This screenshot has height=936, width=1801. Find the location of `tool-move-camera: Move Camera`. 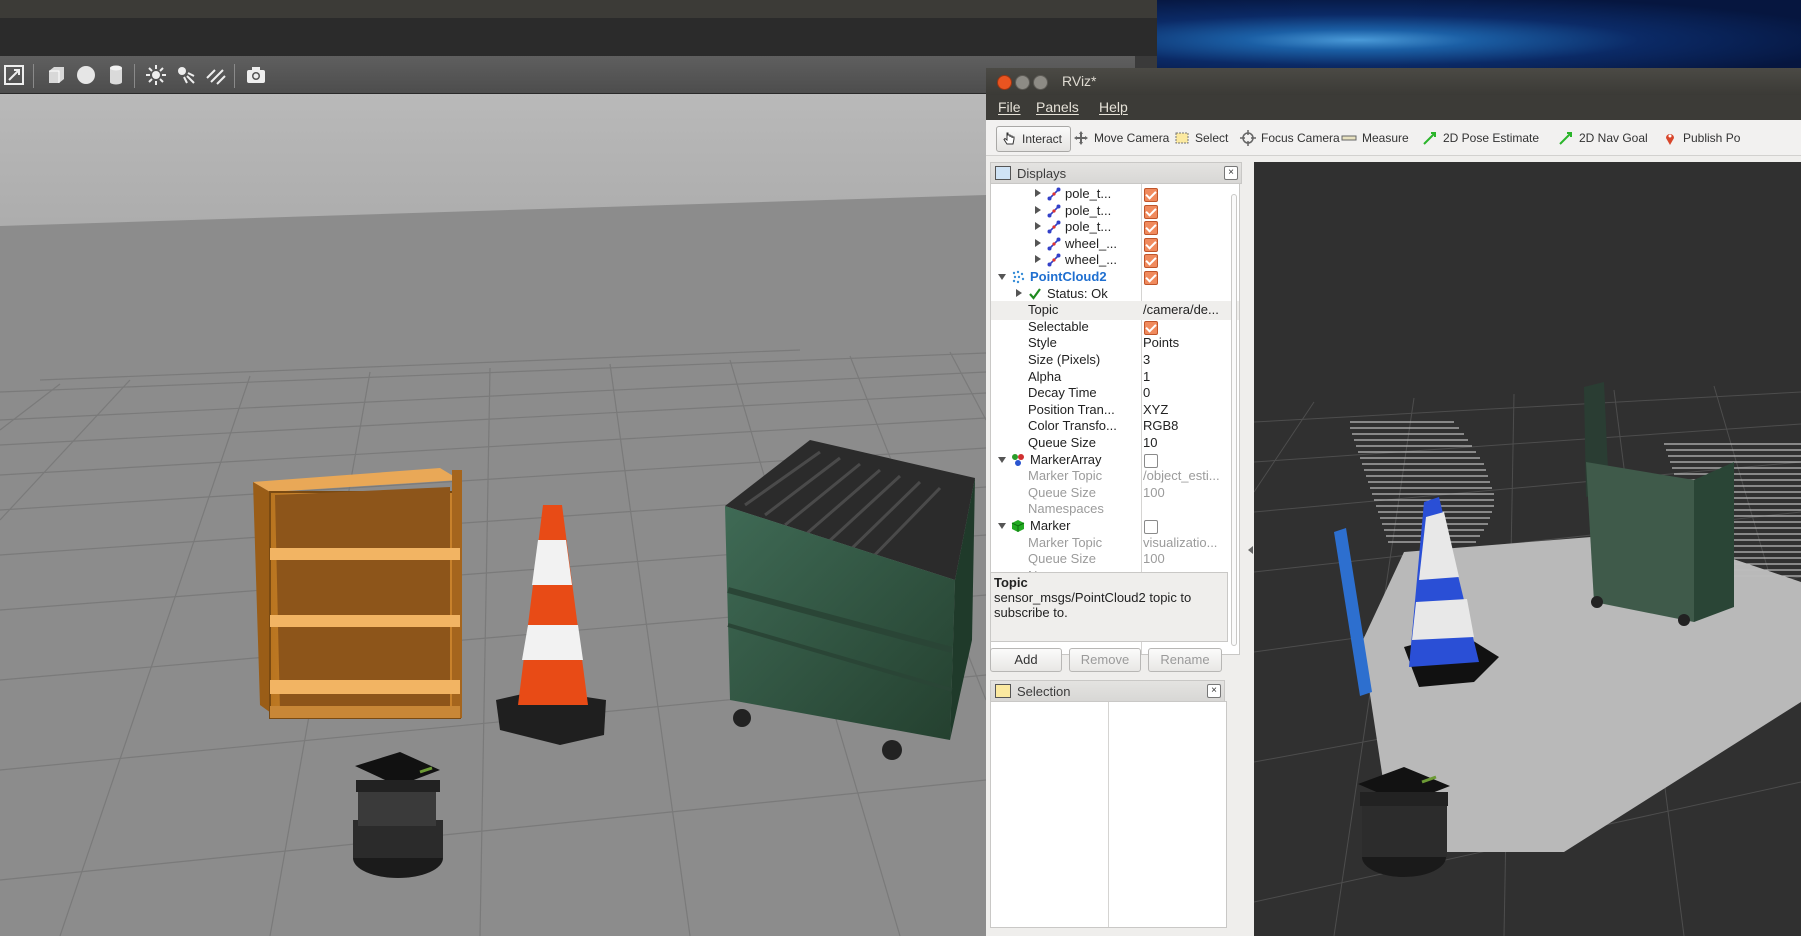

tool-move-camera: Move Camera is located at coordinates (1121, 138).